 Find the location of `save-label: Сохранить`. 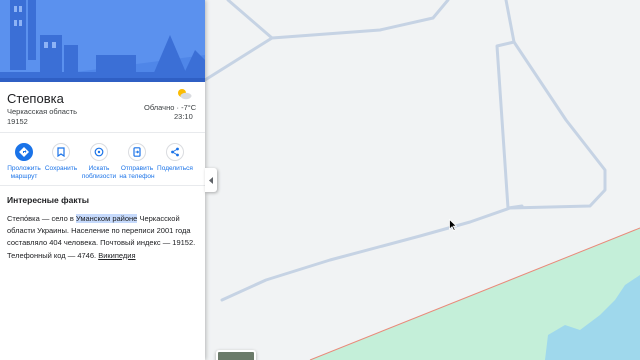

save-label: Сохранить is located at coordinates (61, 168).